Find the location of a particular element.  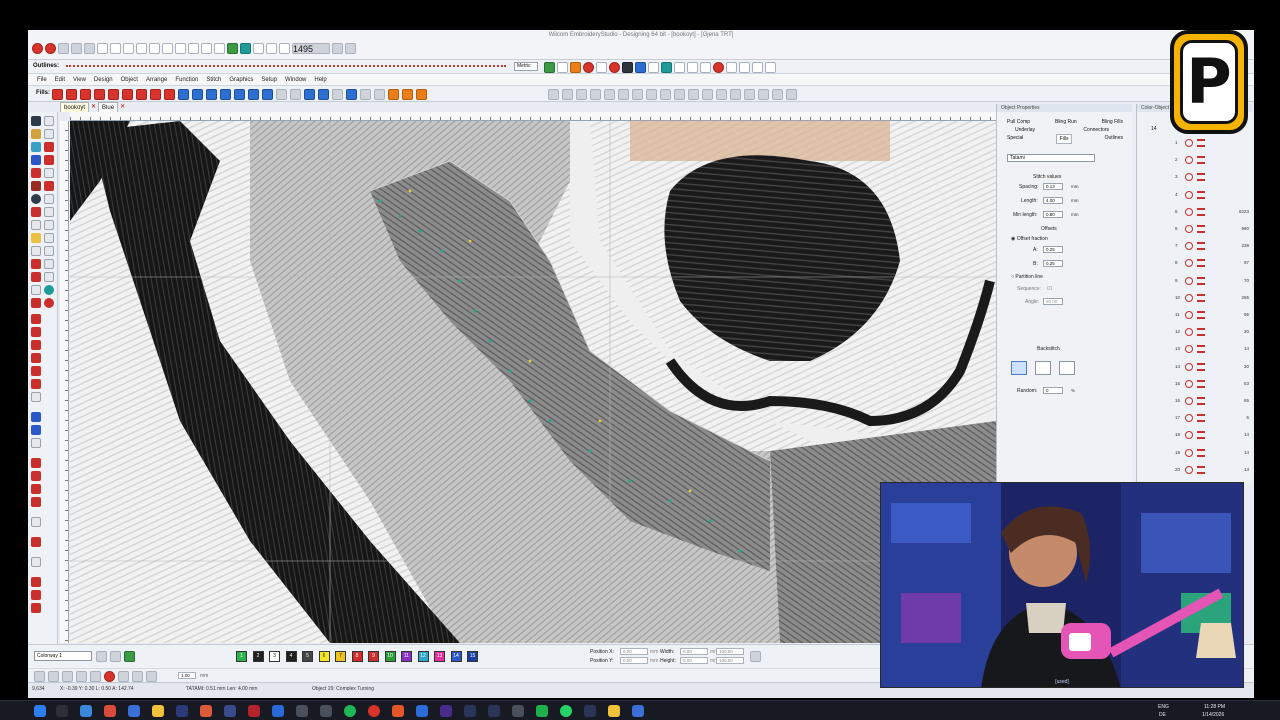

file-explorer-icon is located at coordinates (158, 711).